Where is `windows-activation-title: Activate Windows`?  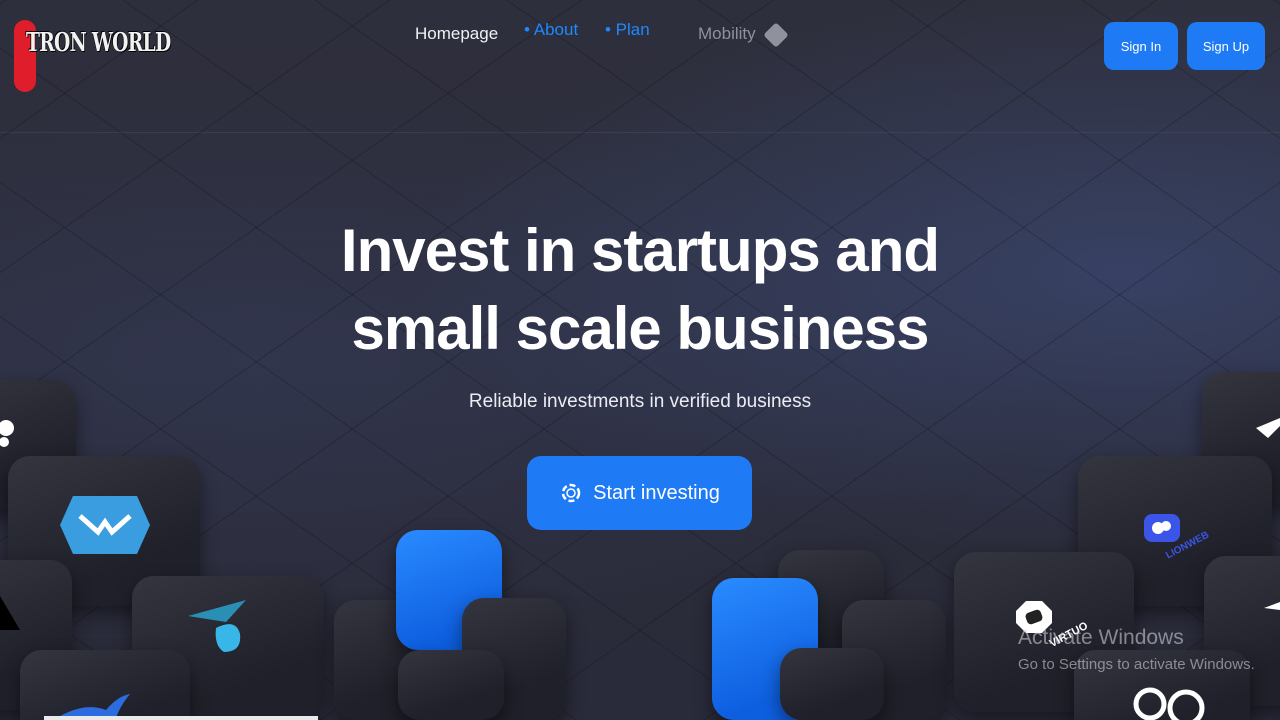 windows-activation-title: Activate Windows is located at coordinates (1101, 637).